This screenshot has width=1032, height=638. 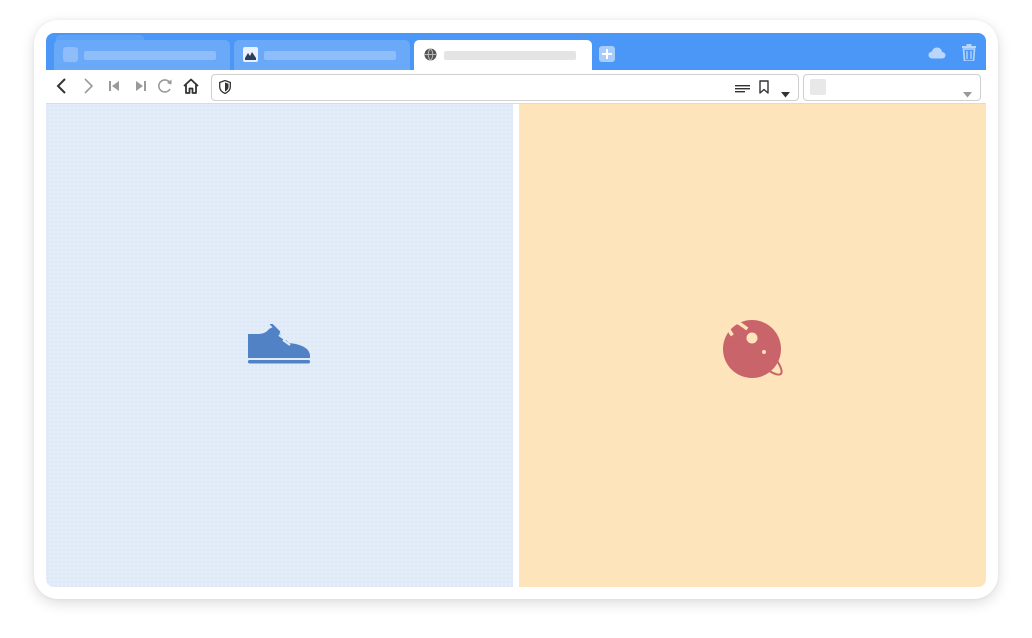 I want to click on dropdown-icon, so click(x=785, y=94).